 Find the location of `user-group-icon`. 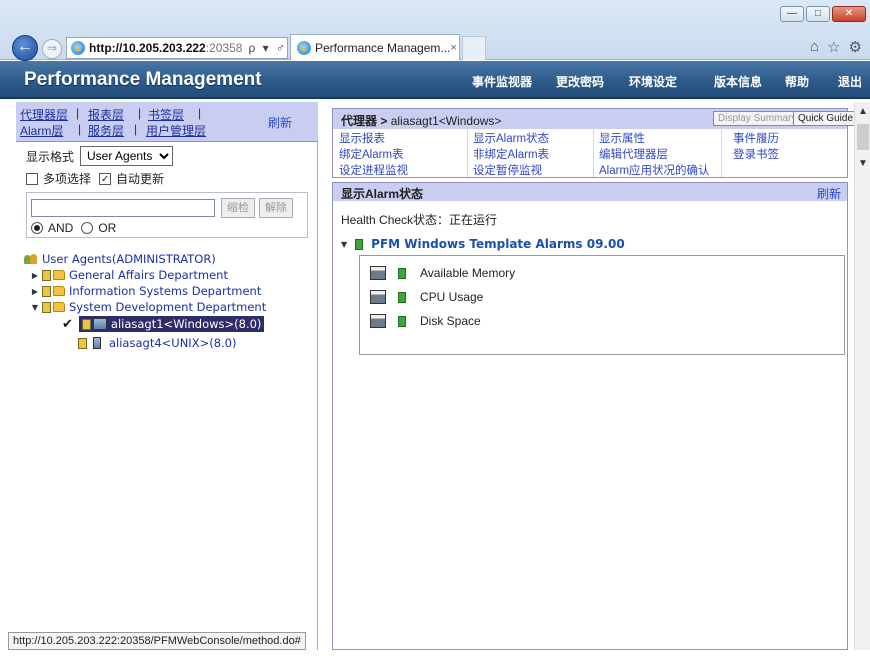

user-group-icon is located at coordinates (31, 259).